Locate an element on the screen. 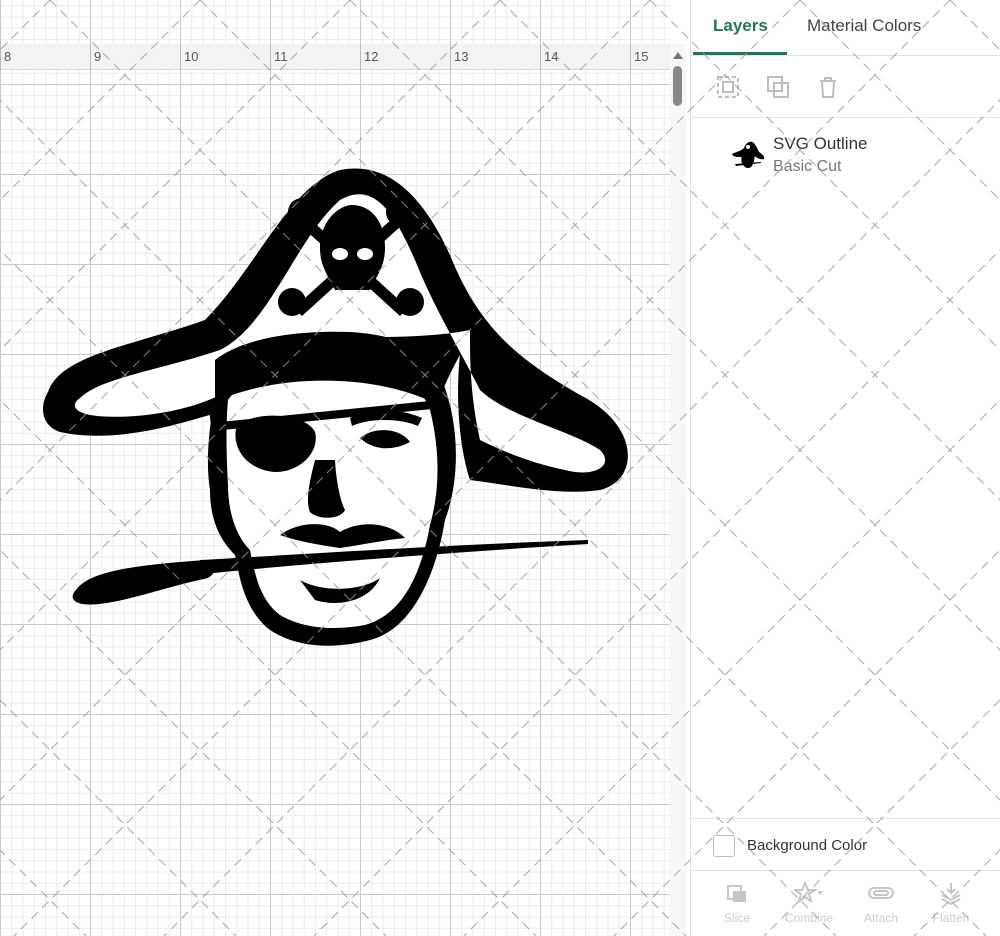 The image size is (1000, 936). layer-operation: Basic Cut is located at coordinates (807, 166).